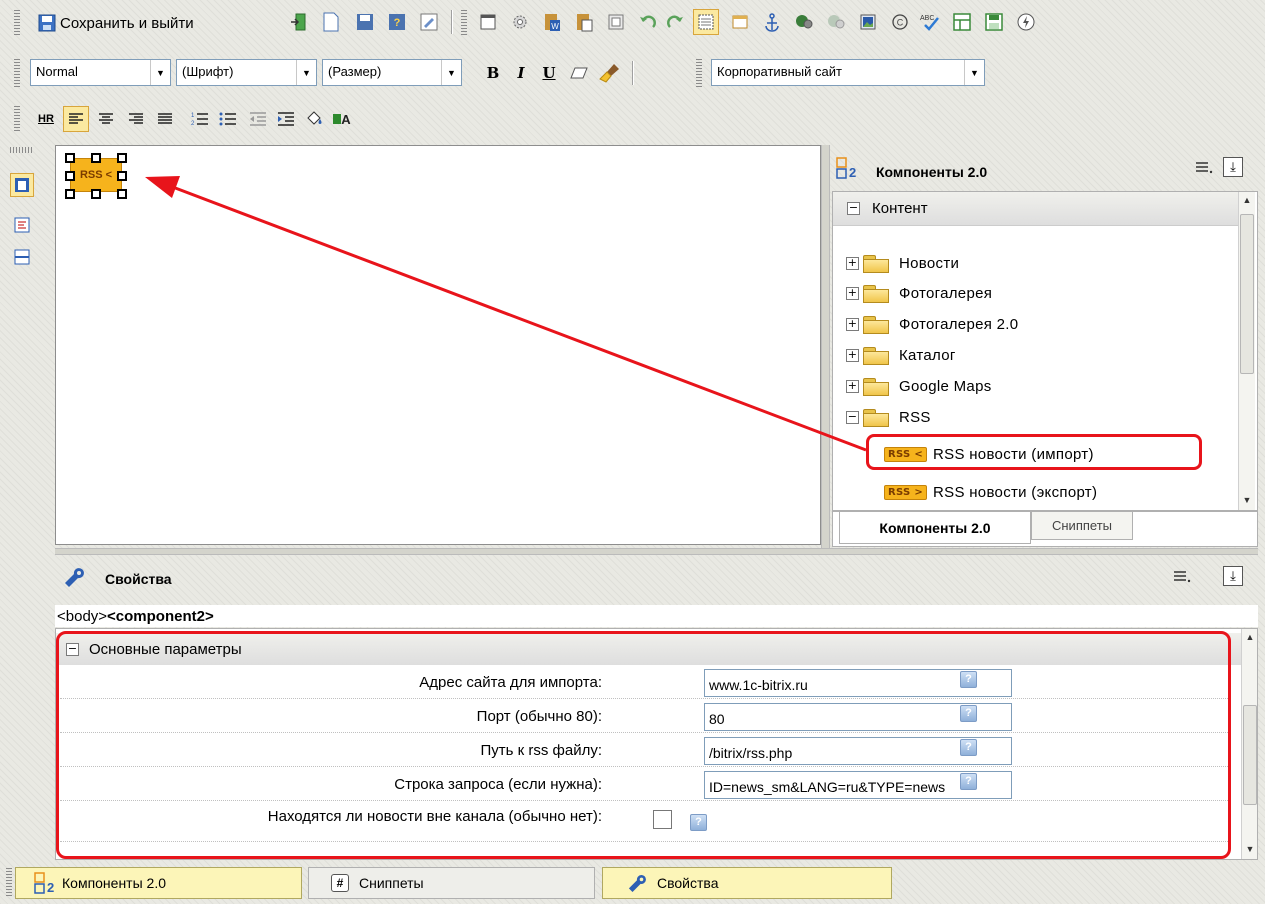 The height and width of the screenshot is (904, 1265). Describe the element at coordinates (340, 883) in the screenshot. I see `snippet-hash-icon: #` at that location.